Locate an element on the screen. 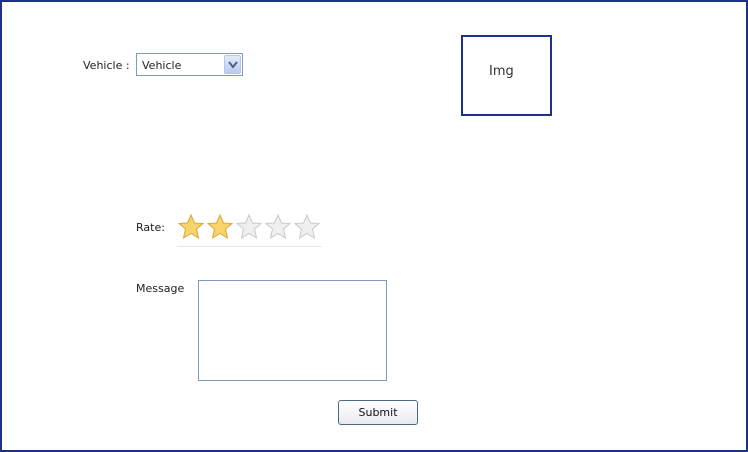 This screenshot has width=748, height=452. star-rating is located at coordinates (249, 230).